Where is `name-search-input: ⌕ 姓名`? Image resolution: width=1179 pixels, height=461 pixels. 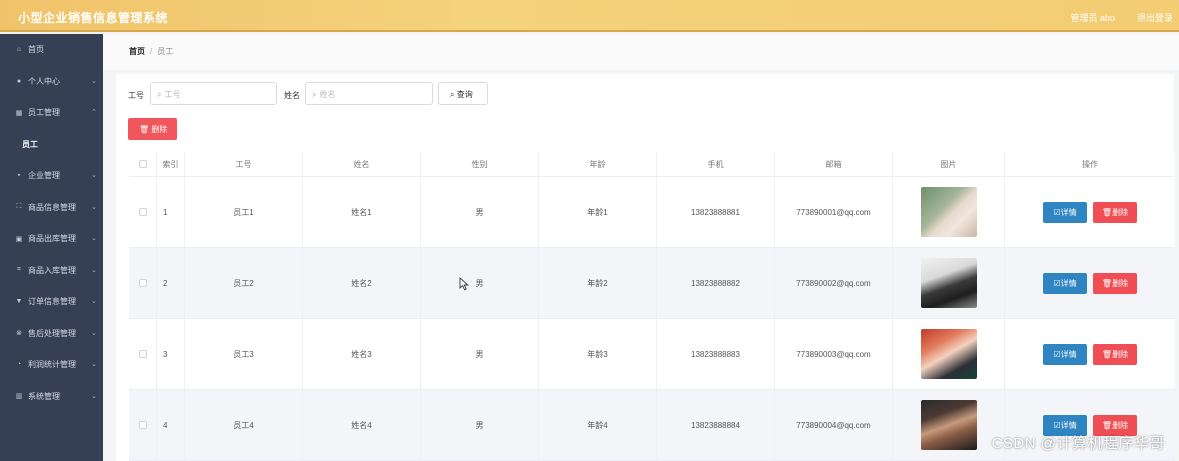
name-search-input: ⌕ 姓名 is located at coordinates (369, 93).